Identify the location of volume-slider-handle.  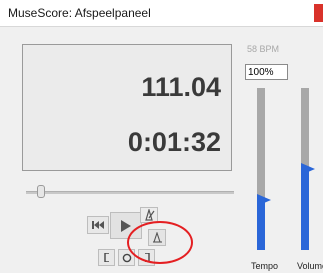
(308, 169).